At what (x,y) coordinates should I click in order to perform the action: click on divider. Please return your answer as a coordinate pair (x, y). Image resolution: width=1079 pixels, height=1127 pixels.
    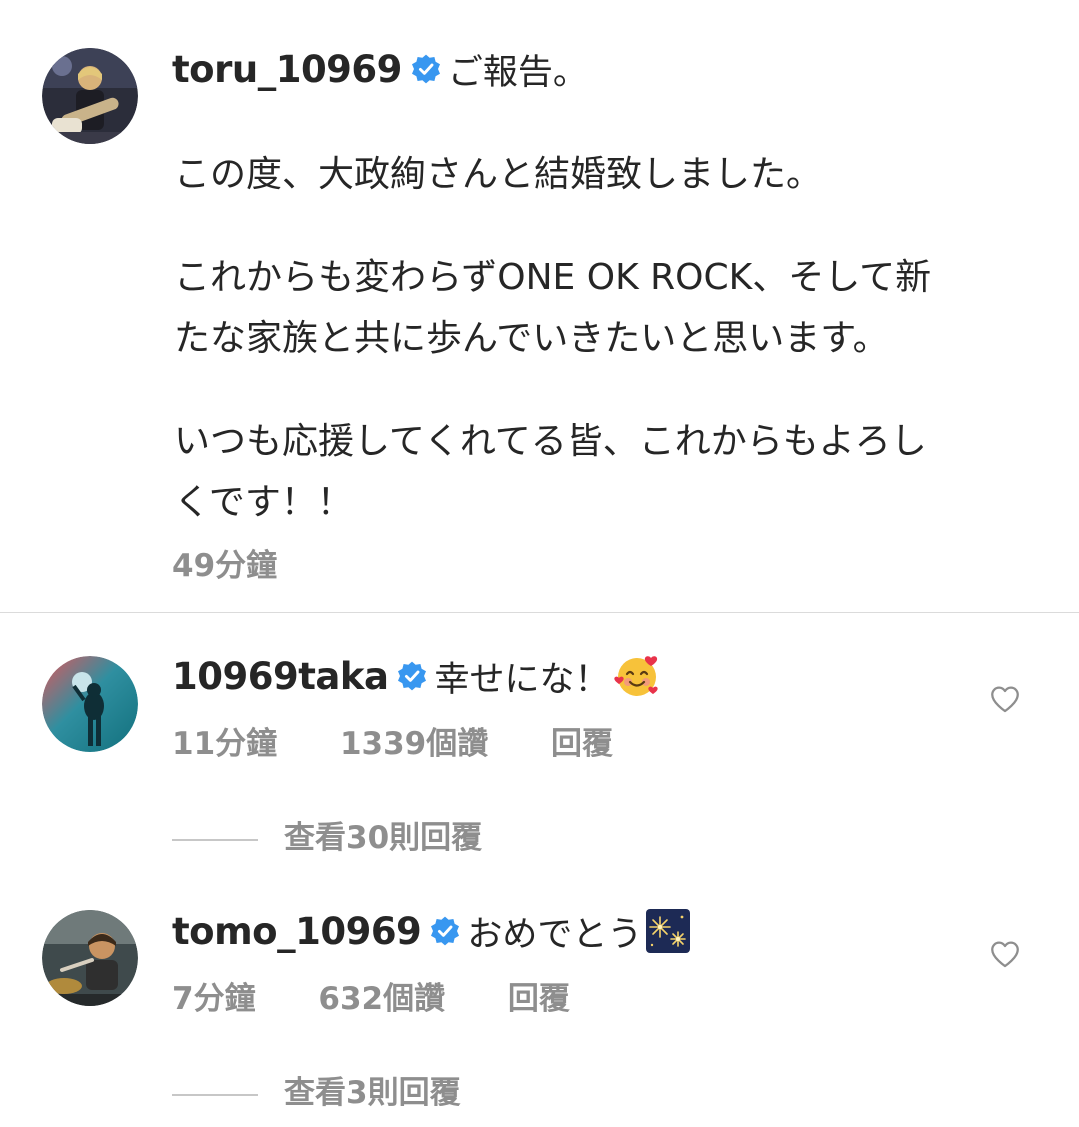
    Looking at the image, I should click on (539, 612).